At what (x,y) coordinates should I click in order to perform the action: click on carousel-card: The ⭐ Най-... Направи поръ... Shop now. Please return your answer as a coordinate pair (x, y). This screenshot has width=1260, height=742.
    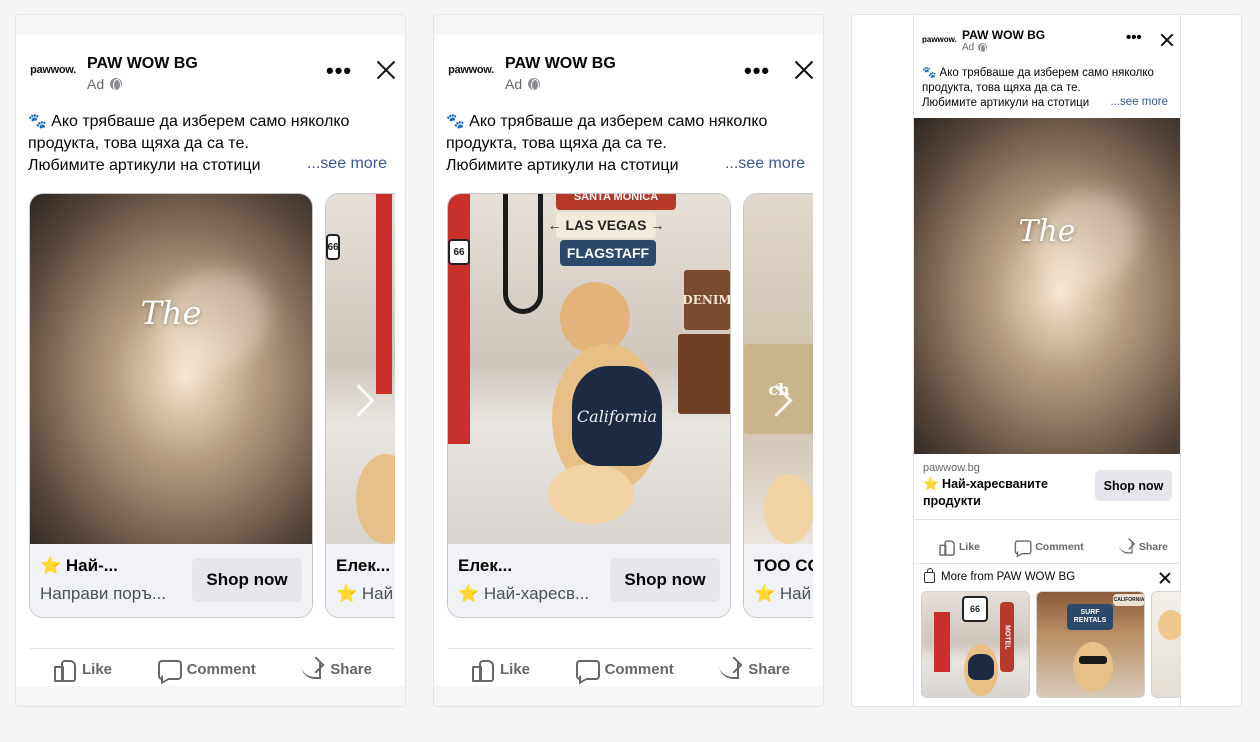
    Looking at the image, I should click on (171, 405).